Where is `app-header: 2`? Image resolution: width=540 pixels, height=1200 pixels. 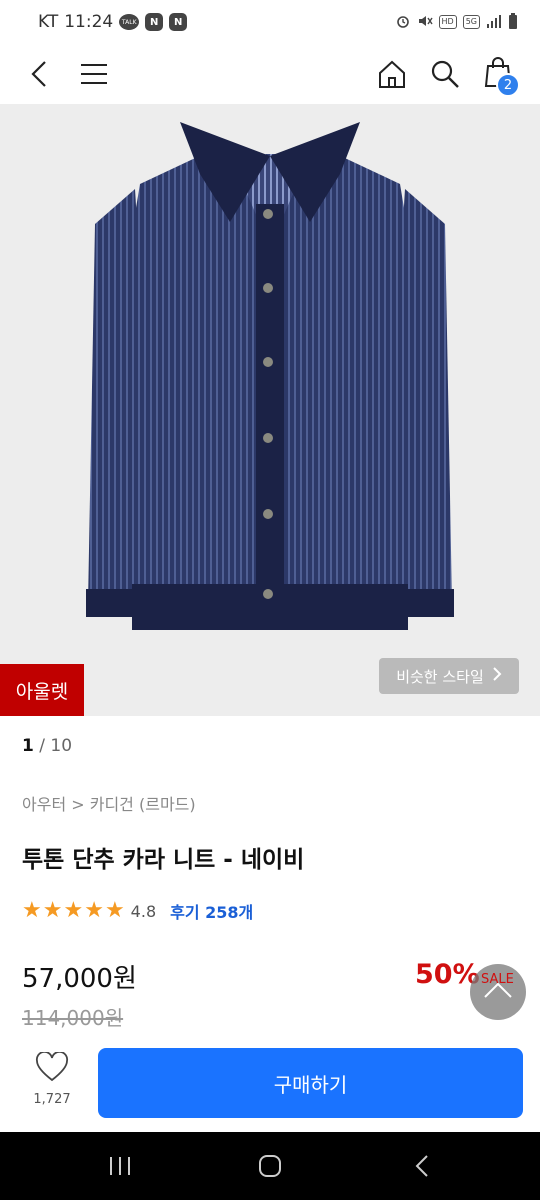 app-header: 2 is located at coordinates (270, 74).